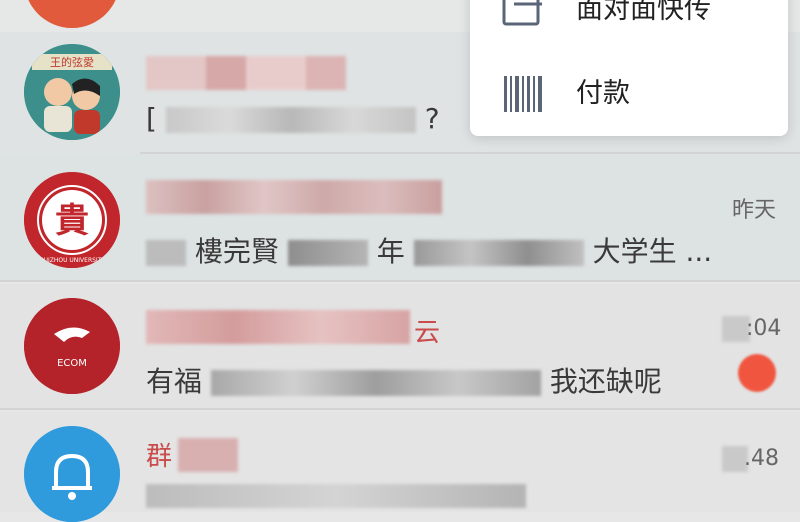 Image resolution: width=800 pixels, height=522 pixels. Describe the element at coordinates (643, 12) in the screenshot. I see `menu-item-label: 面对面快传` at that location.